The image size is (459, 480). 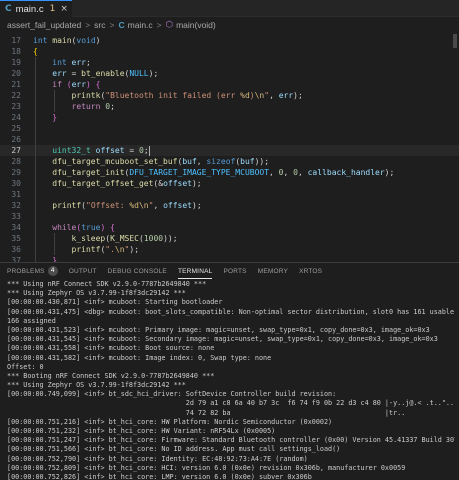 I want to click on tab-problems: PROBLEMS 4, so click(x=32, y=271).